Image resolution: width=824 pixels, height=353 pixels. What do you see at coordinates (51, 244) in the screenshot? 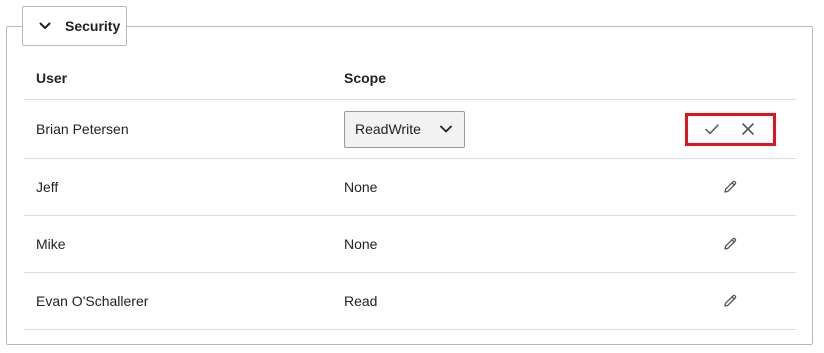
I see `user-name: Mike` at bounding box center [51, 244].